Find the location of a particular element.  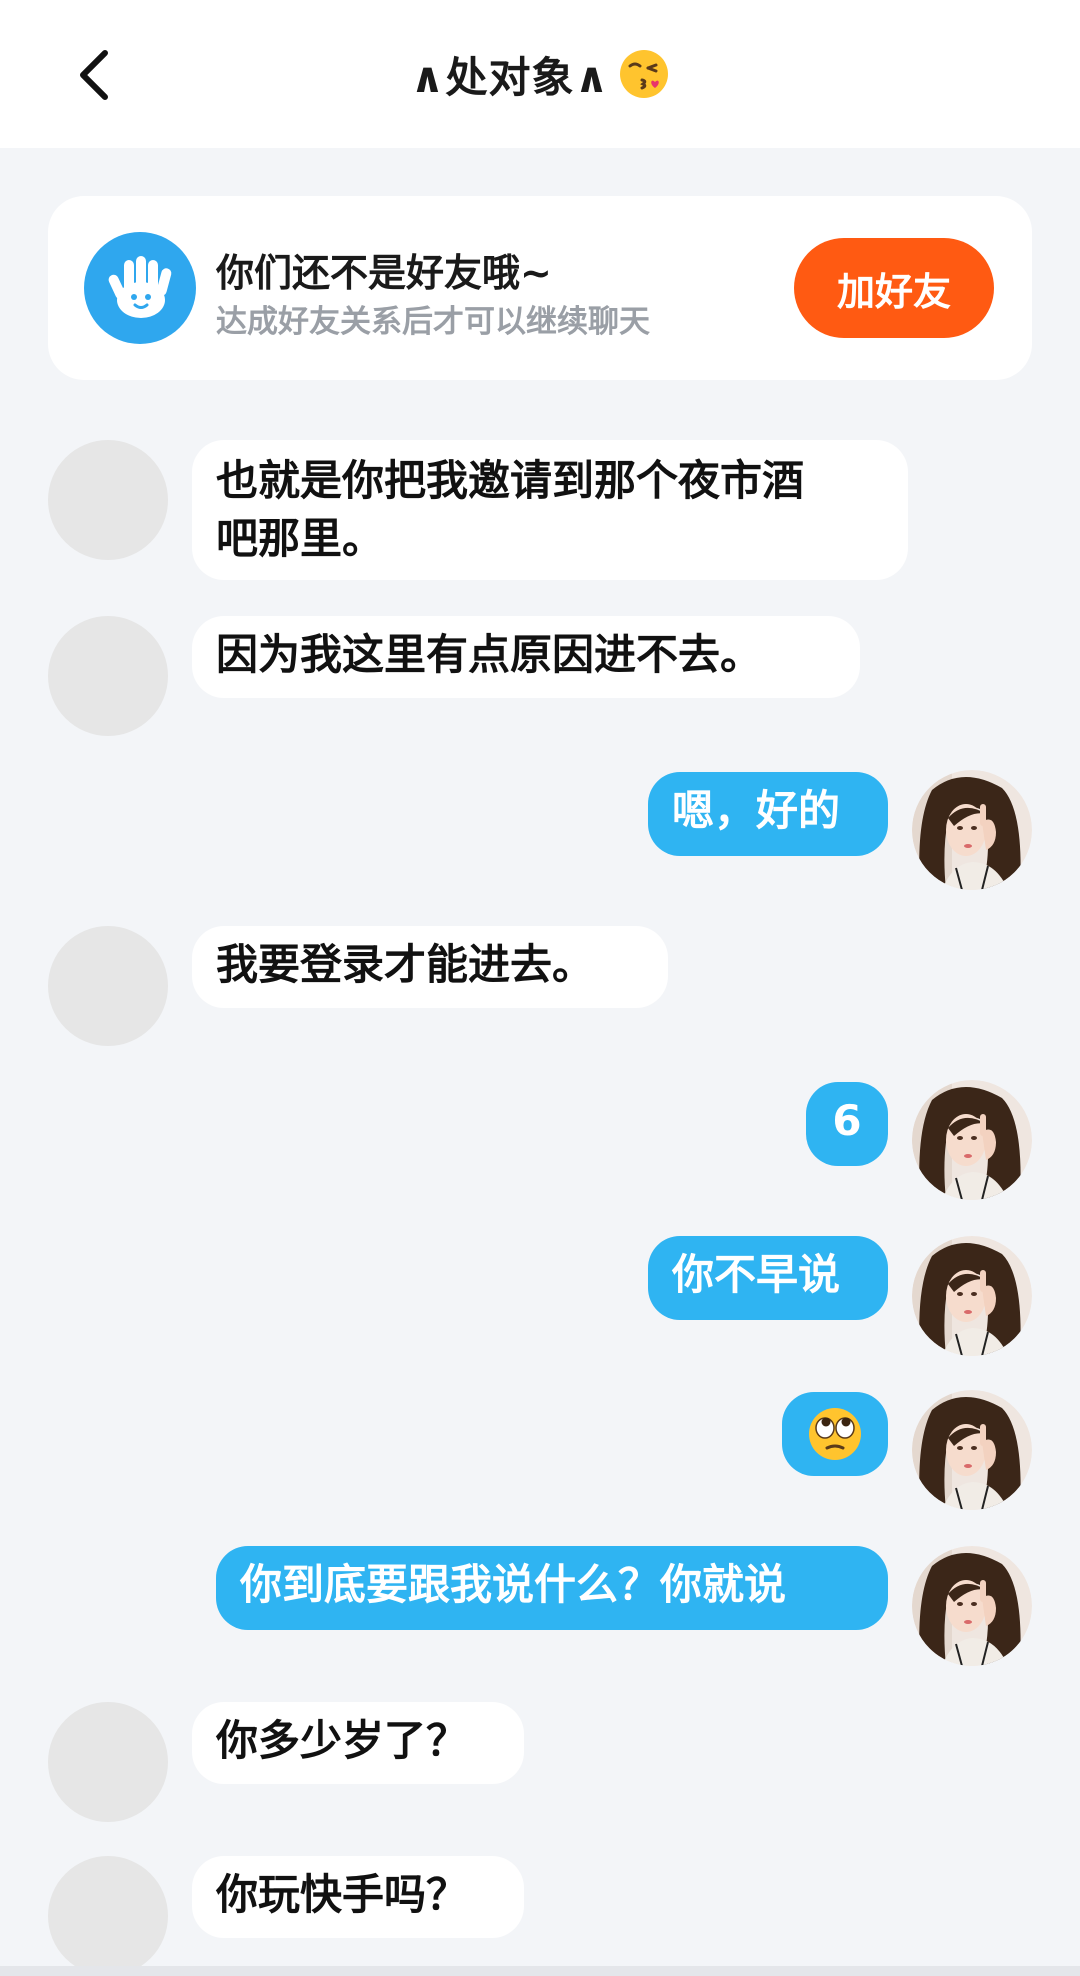

message-bubble-outgoing is located at coordinates (835, 1434).